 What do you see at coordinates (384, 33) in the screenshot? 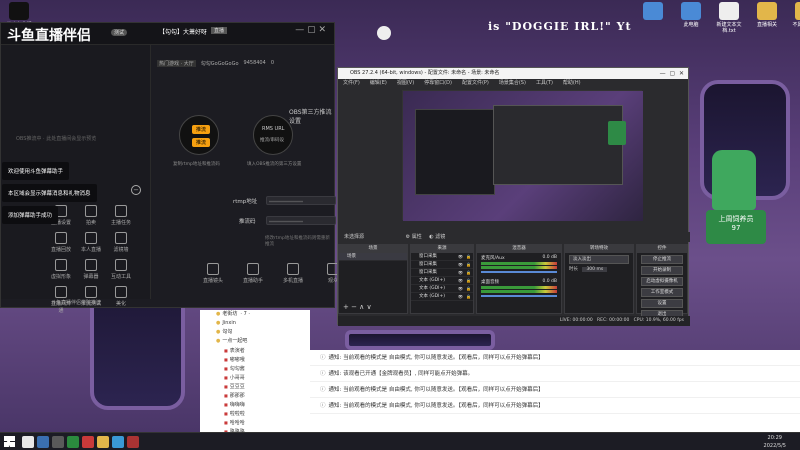
I see `avatar` at bounding box center [384, 33].